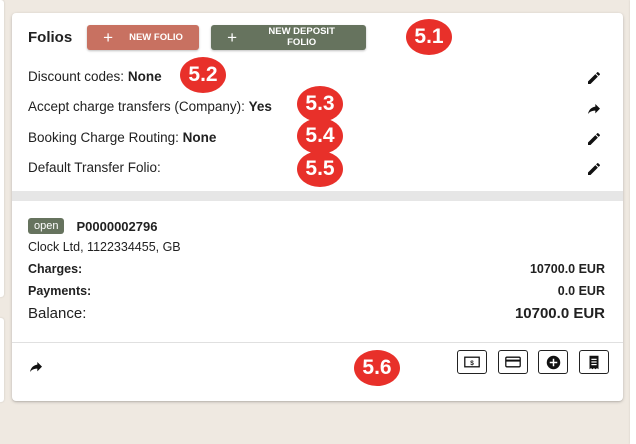  What do you see at coordinates (36, 366) in the screenshot?
I see `folio-transfer-forward-arrow-icon` at bounding box center [36, 366].